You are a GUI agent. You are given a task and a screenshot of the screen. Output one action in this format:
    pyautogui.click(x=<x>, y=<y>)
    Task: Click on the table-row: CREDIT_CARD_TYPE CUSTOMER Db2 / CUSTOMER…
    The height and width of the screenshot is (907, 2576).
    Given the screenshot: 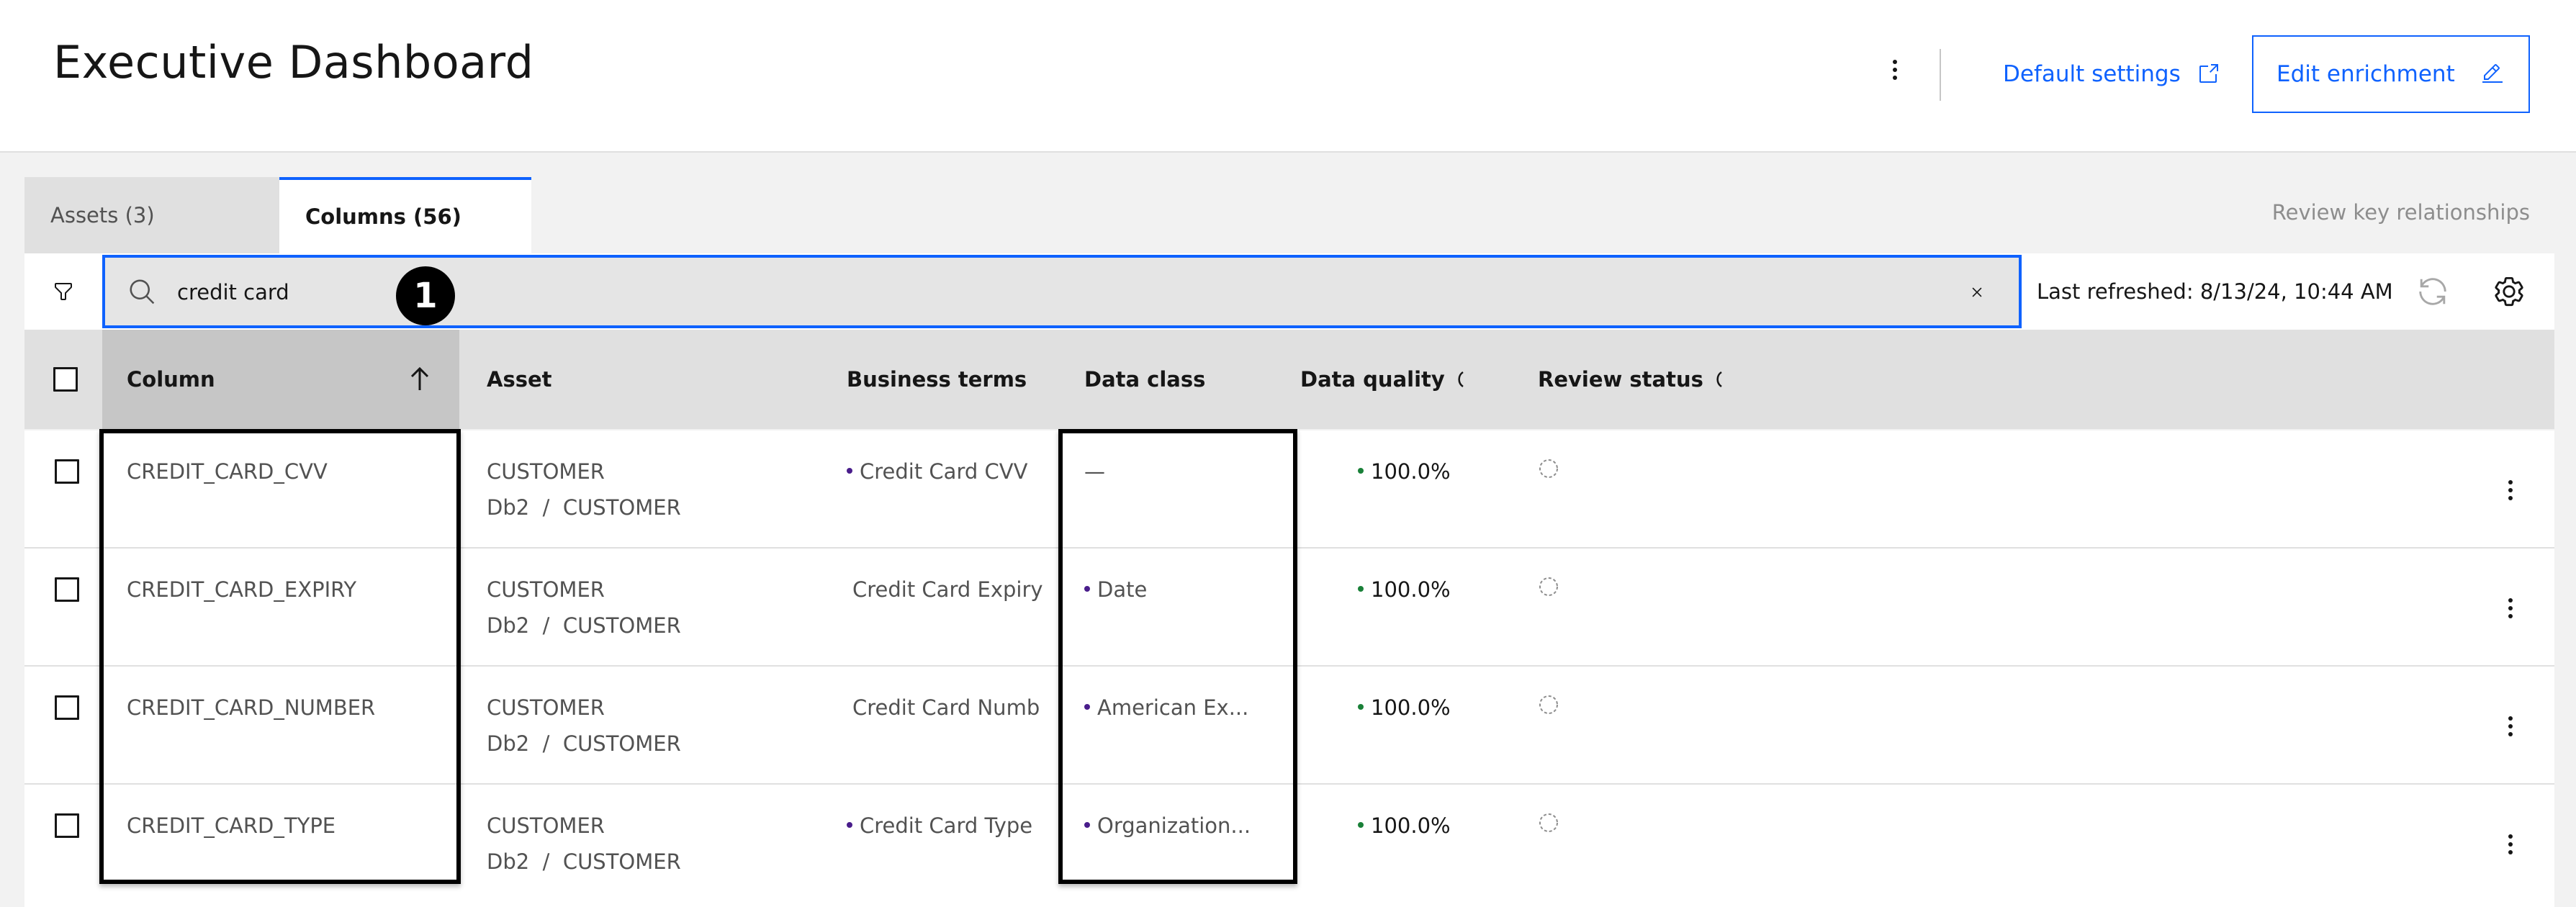 What is the action you would take?
    pyautogui.click(x=1289, y=846)
    